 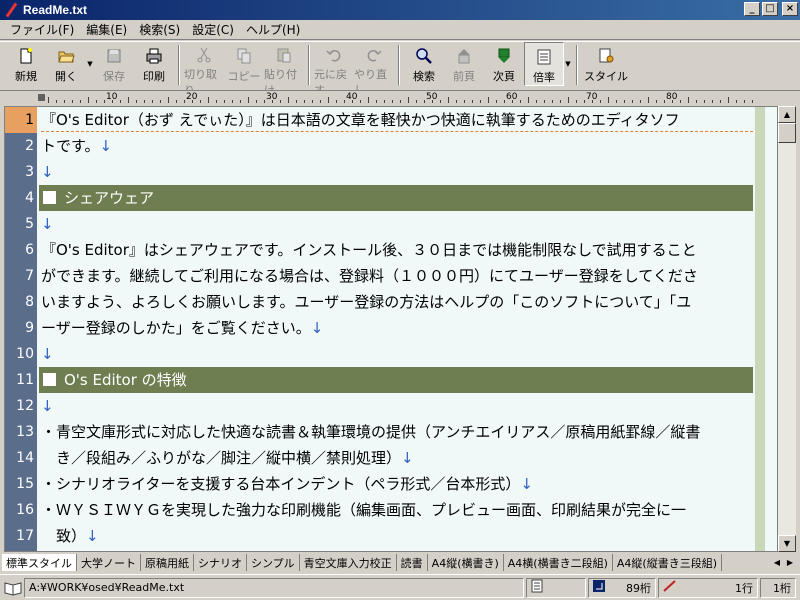 I want to click on next-page-button: 次頁, so click(x=504, y=64).